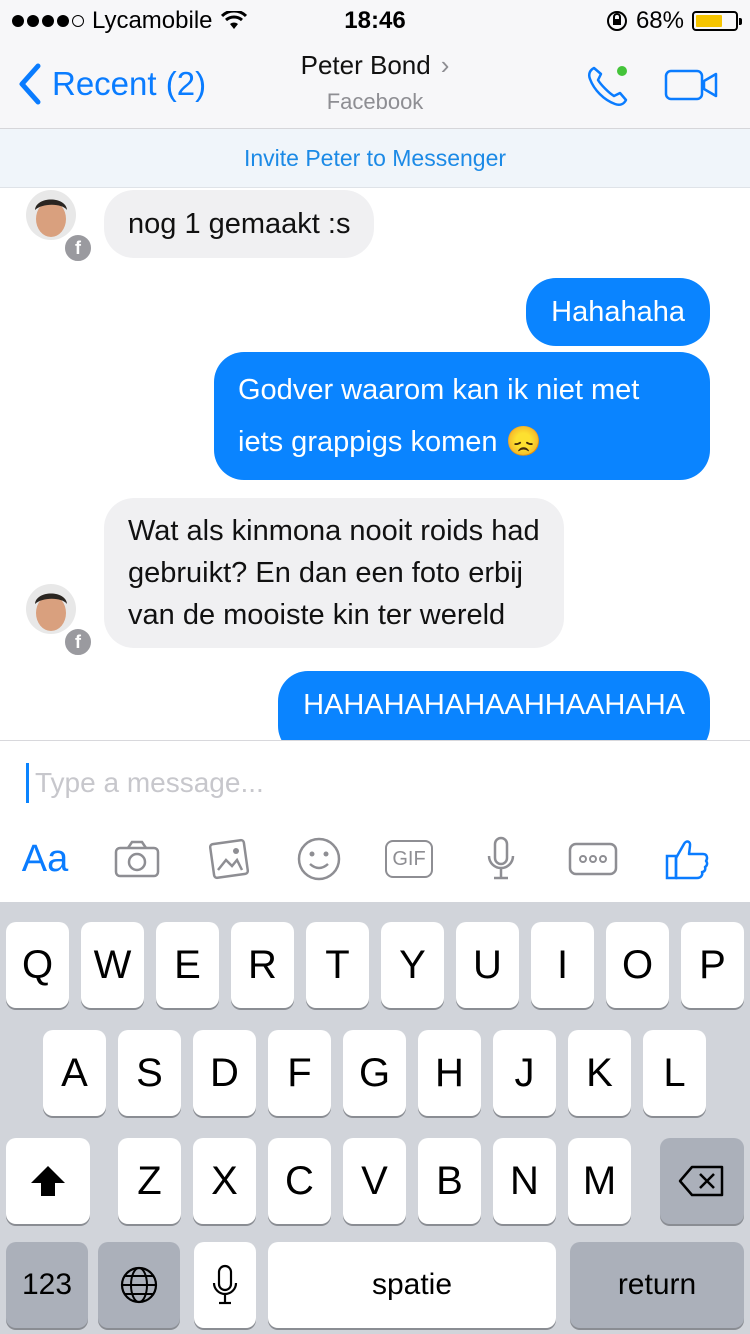 The width and height of the screenshot is (750, 1334). Describe the element at coordinates (262, 965) in the screenshot. I see `key: R` at that location.